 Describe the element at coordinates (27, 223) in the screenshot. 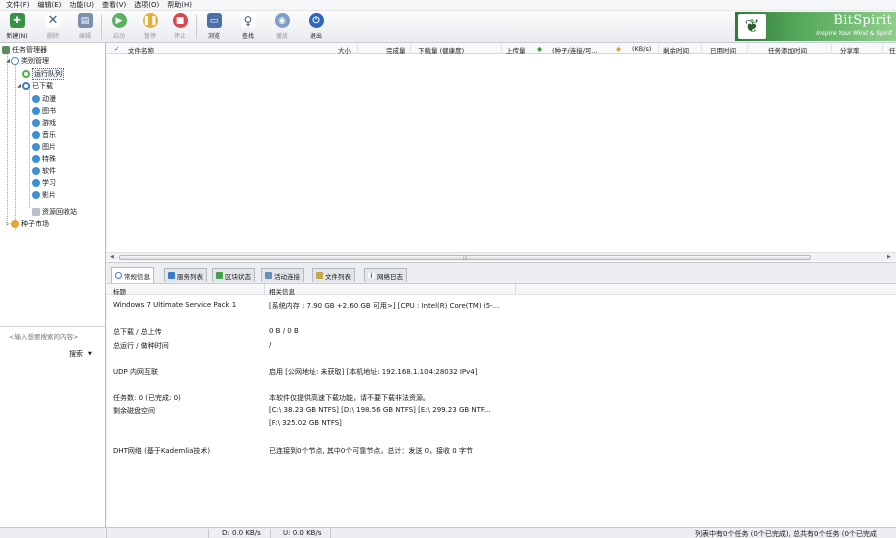

I see `tree-seed-market: ▷ 种子市场` at that location.